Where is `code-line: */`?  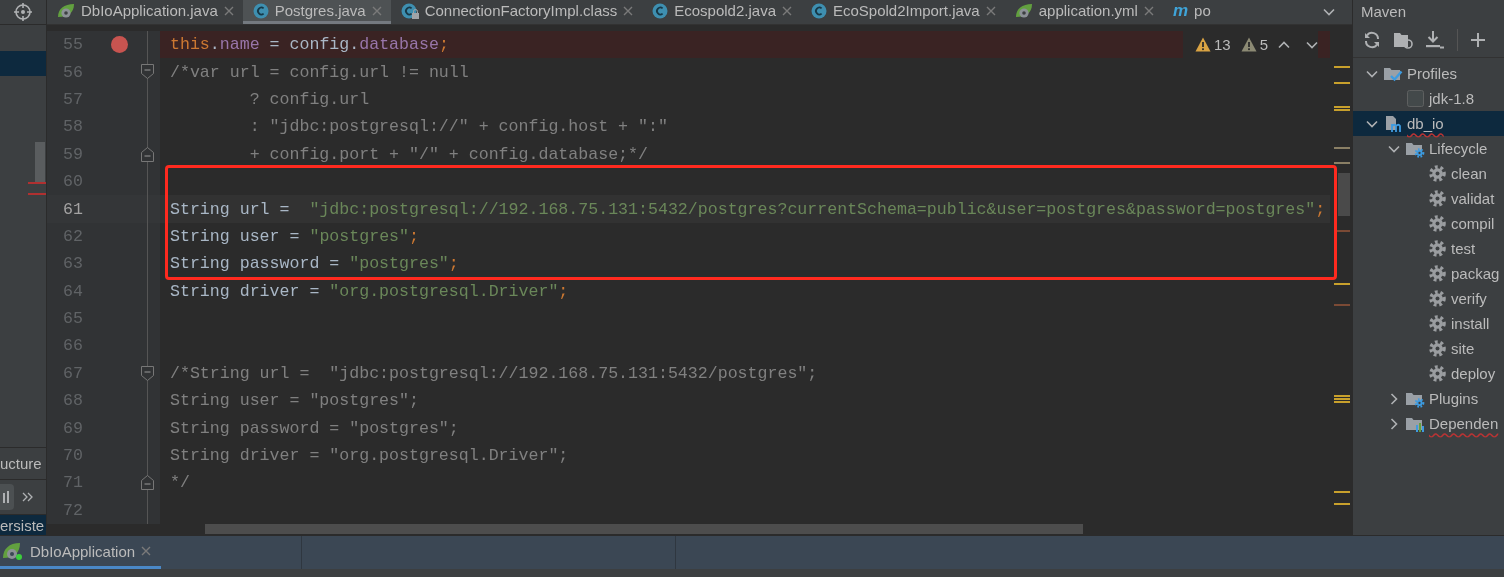 code-line: */ is located at coordinates (180, 483).